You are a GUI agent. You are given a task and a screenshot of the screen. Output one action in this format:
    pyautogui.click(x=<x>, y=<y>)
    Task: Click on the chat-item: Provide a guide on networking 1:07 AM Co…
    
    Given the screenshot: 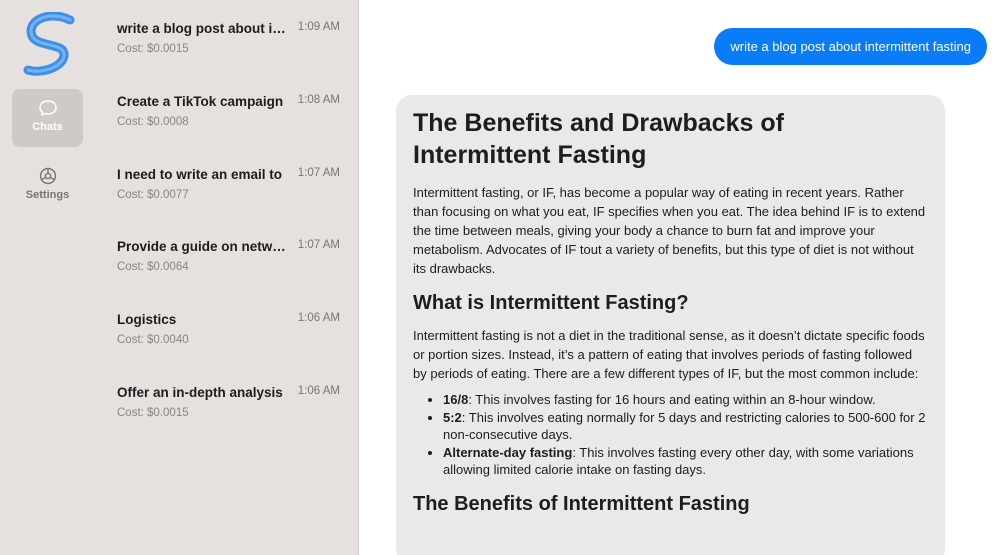 What is the action you would take?
    pyautogui.click(x=228, y=269)
    